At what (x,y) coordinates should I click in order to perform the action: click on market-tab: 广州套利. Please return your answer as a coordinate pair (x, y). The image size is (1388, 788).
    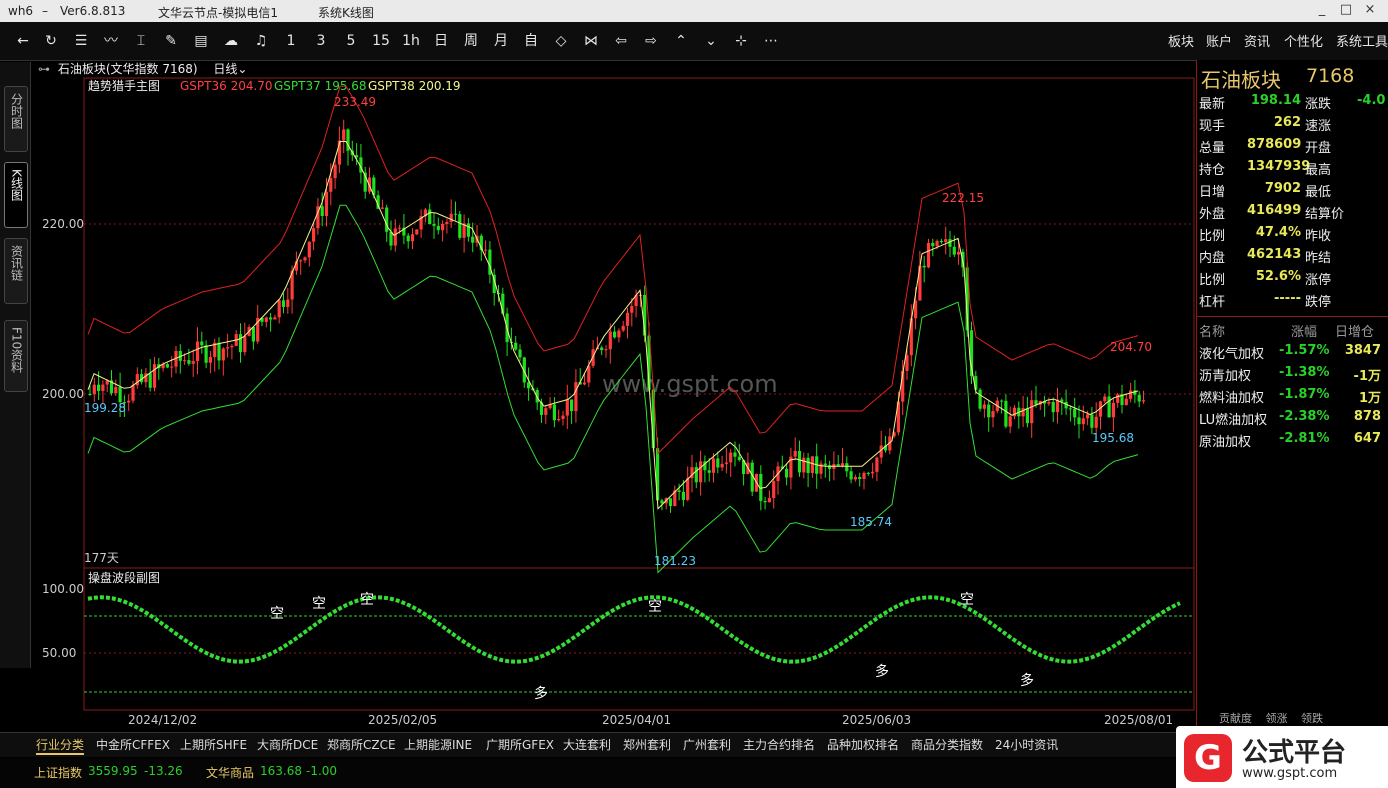
    Looking at the image, I should click on (707, 744).